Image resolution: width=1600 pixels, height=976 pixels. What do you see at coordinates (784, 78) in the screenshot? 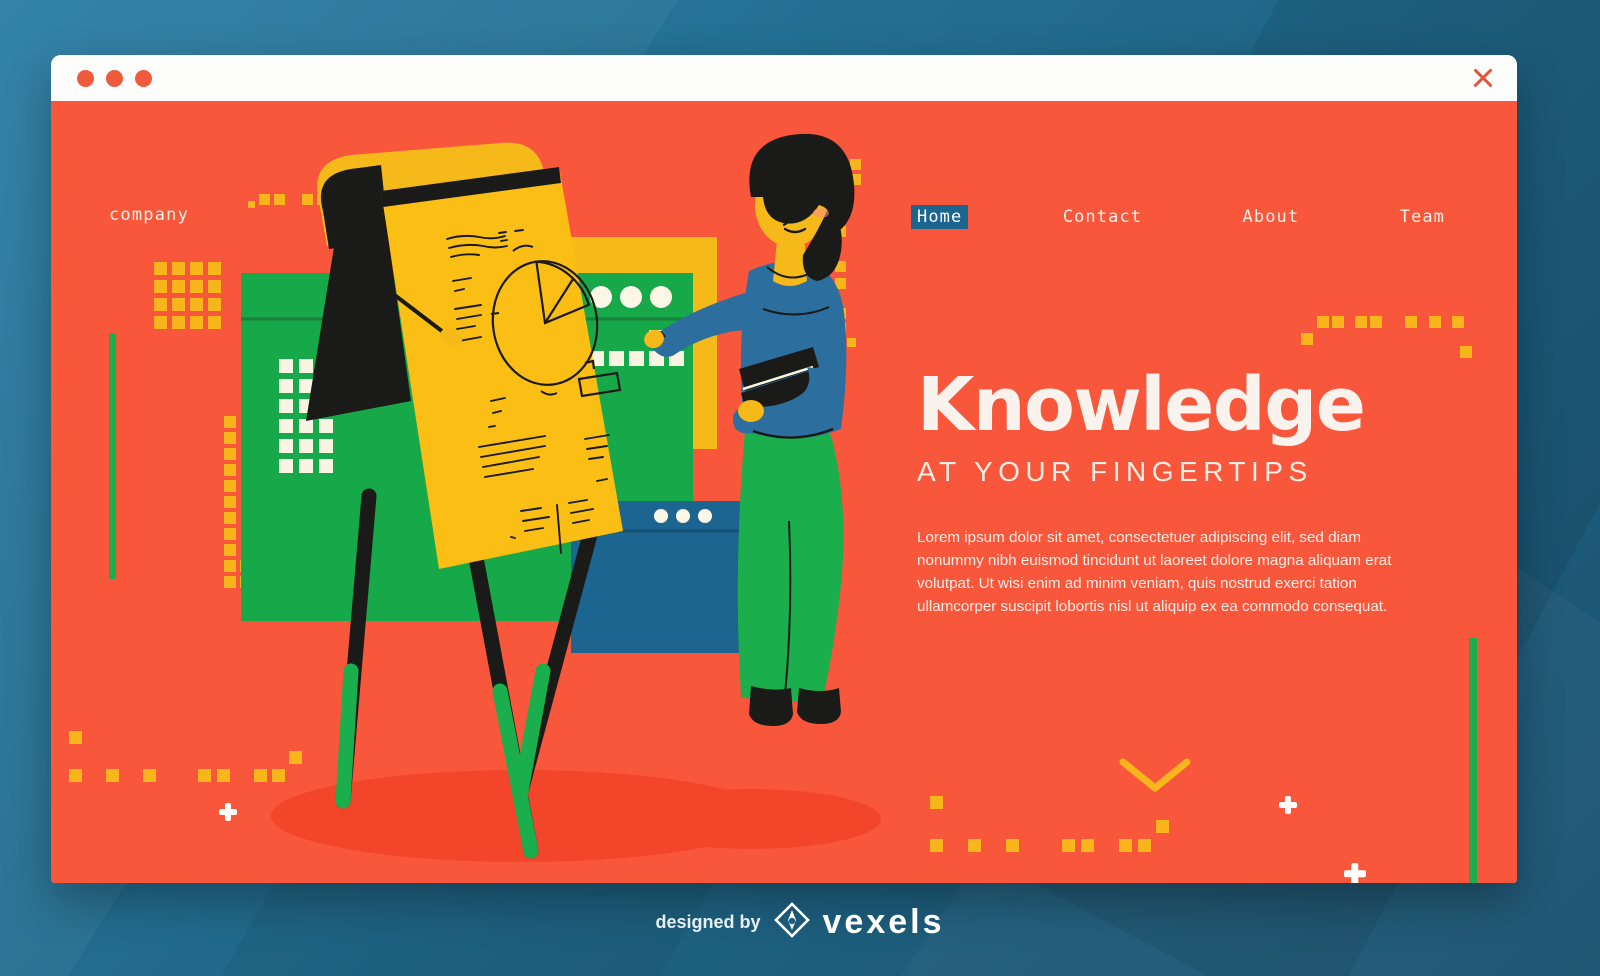
I see `browser-titlebar` at bounding box center [784, 78].